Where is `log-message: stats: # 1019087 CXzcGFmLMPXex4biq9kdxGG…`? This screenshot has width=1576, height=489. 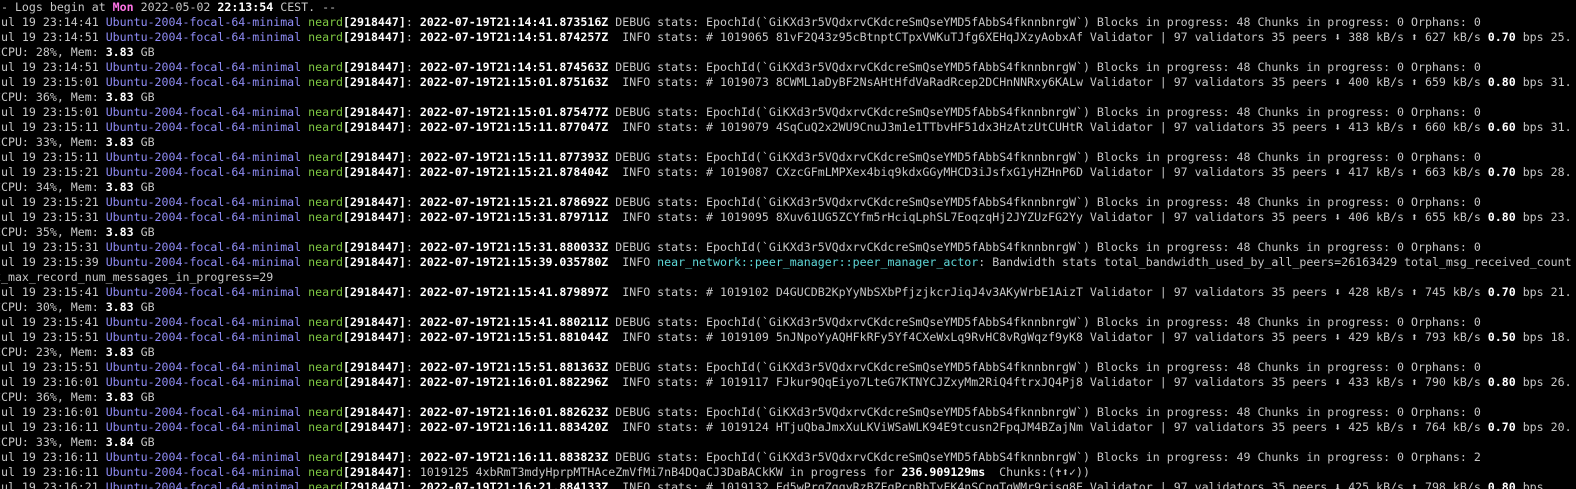
log-message: stats: # 1019087 CXzcGFmLMPXex4biq9kdxGG… is located at coordinates (1072, 172).